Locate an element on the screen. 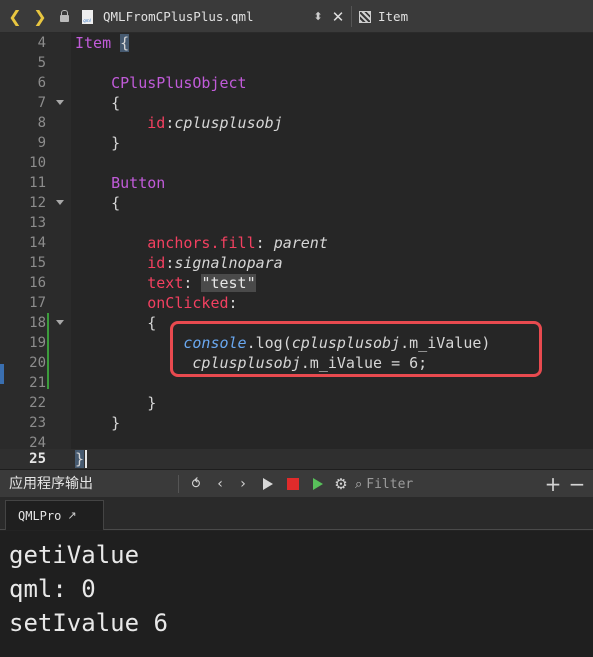 This screenshot has width=593, height=657. code-token: signalnopara is located at coordinates (228, 263).